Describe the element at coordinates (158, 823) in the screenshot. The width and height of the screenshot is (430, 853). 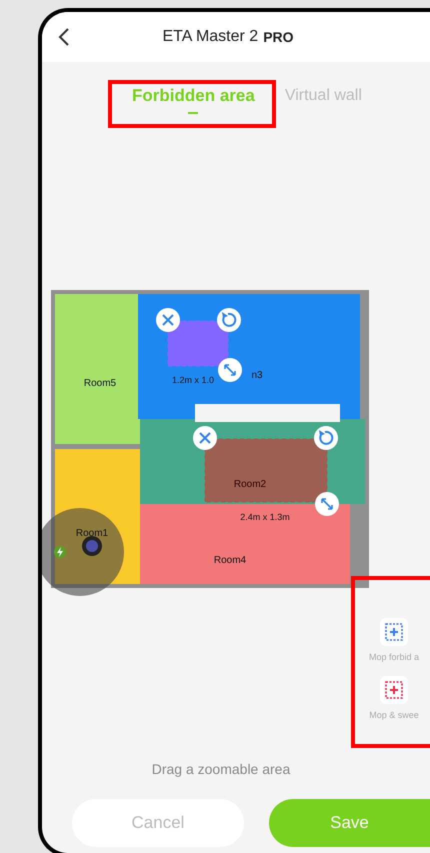
I see `cancel-button: Cancel` at that location.